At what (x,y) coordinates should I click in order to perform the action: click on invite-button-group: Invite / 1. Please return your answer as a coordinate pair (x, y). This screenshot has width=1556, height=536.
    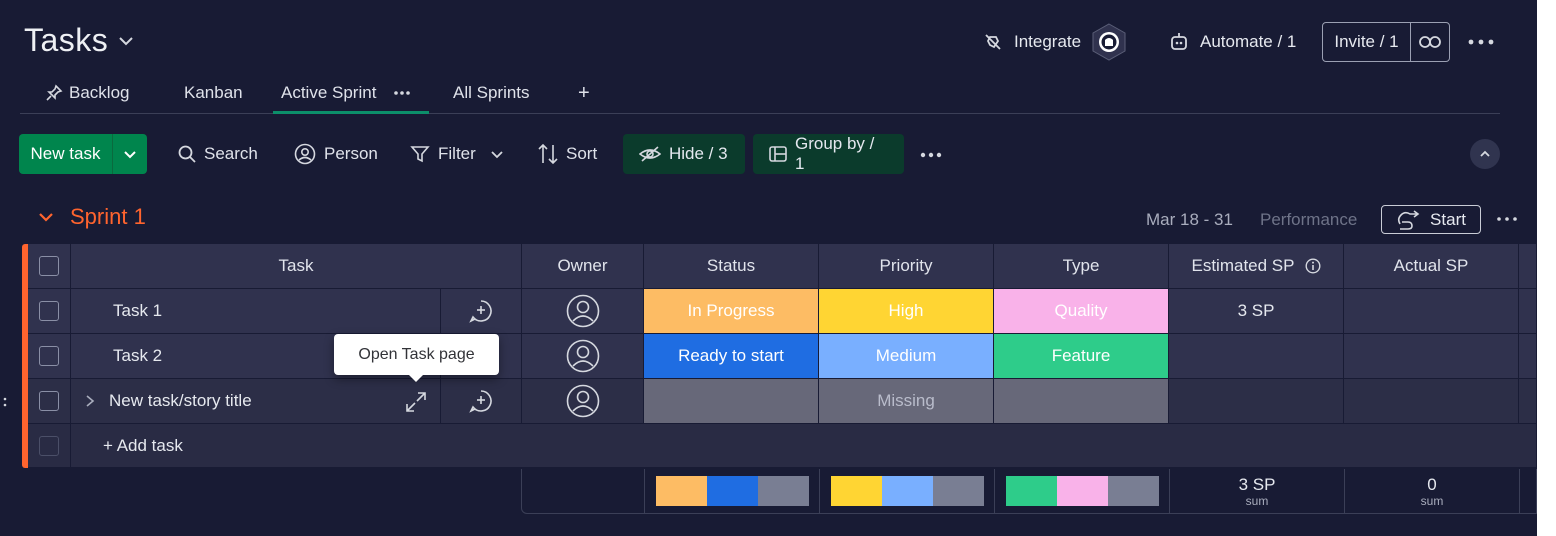
    Looking at the image, I should click on (1386, 42).